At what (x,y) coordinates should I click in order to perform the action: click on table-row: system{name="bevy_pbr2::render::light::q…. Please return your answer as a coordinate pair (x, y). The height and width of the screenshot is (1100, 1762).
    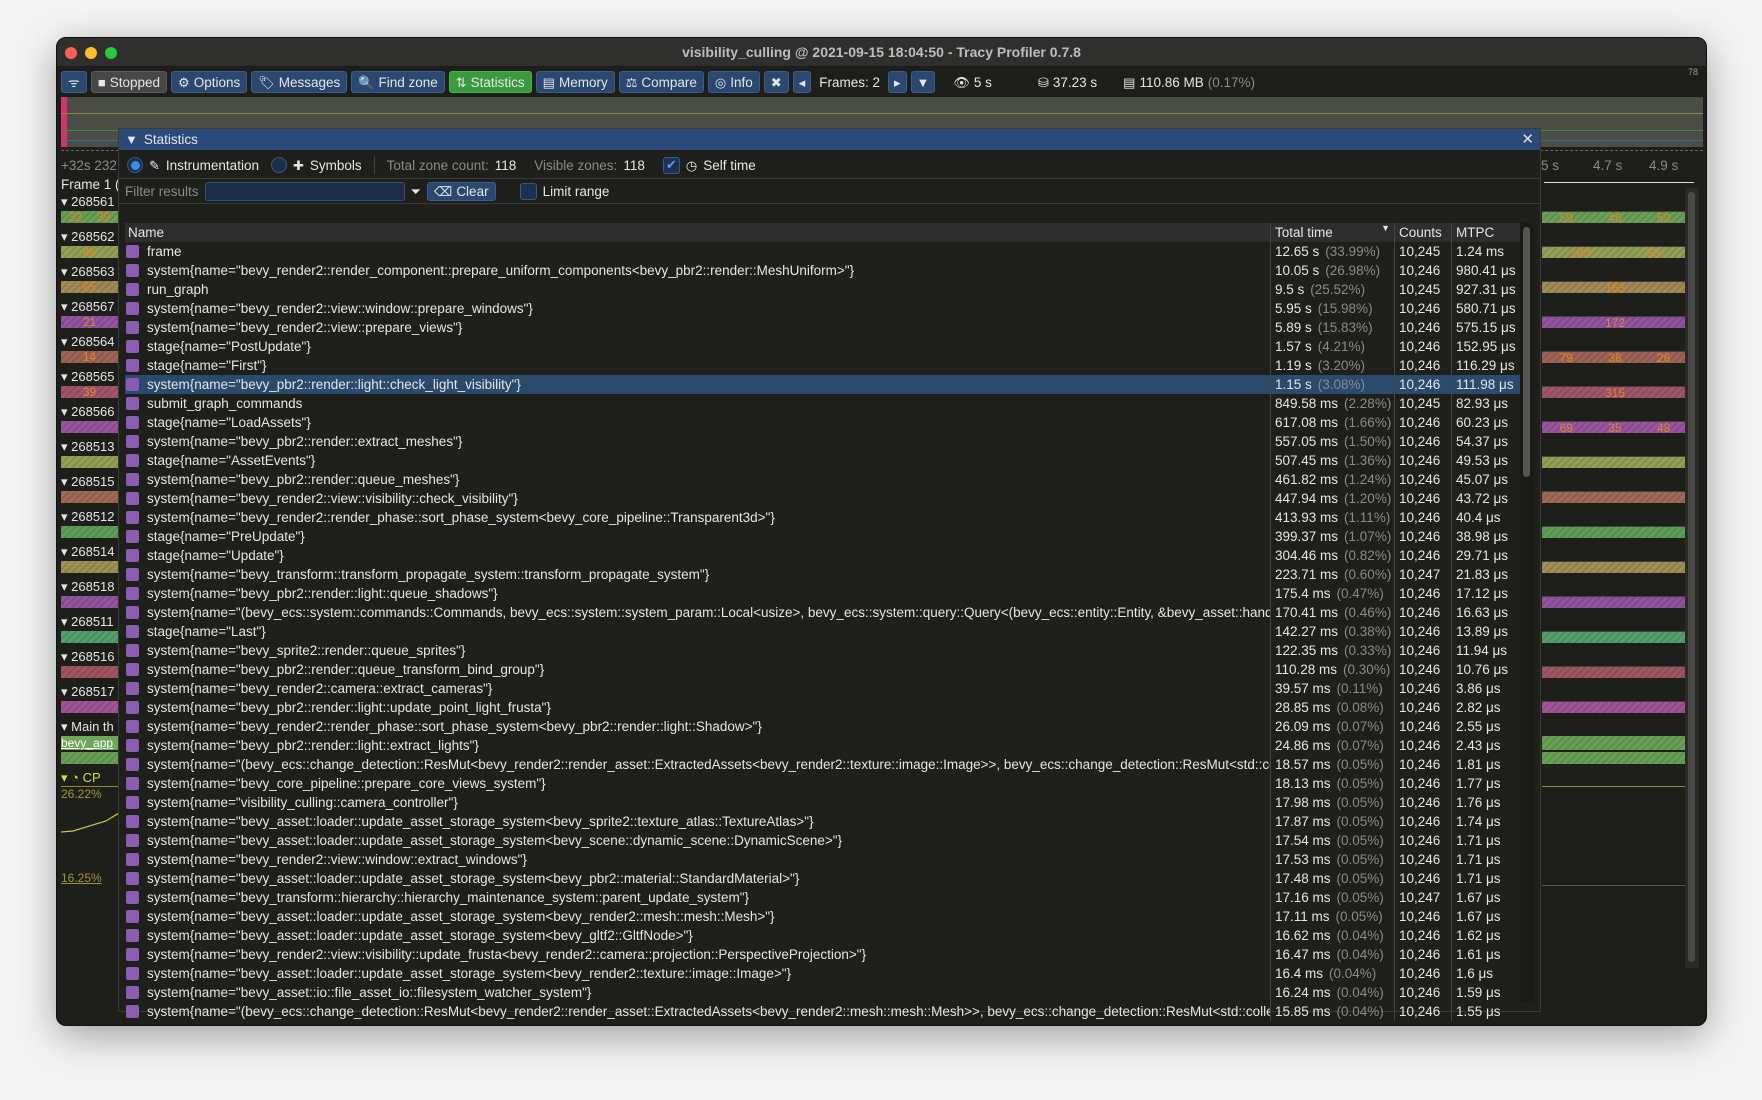
    Looking at the image, I should click on (822, 593).